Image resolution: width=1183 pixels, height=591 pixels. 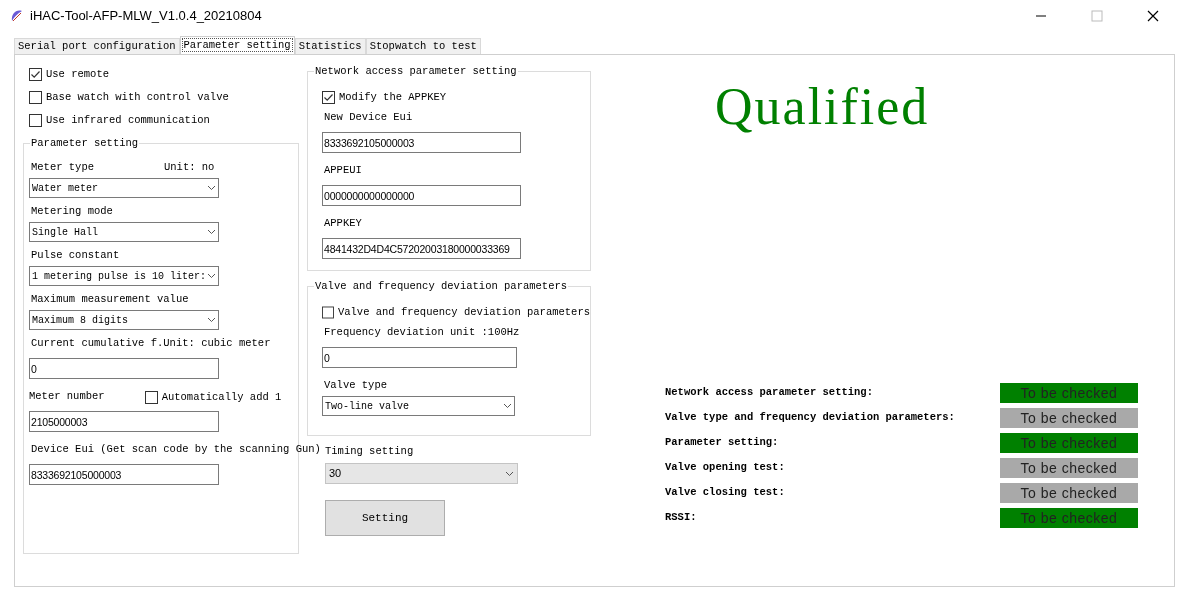 I want to click on tab: Stopwatch to test, so click(x=423, y=46).